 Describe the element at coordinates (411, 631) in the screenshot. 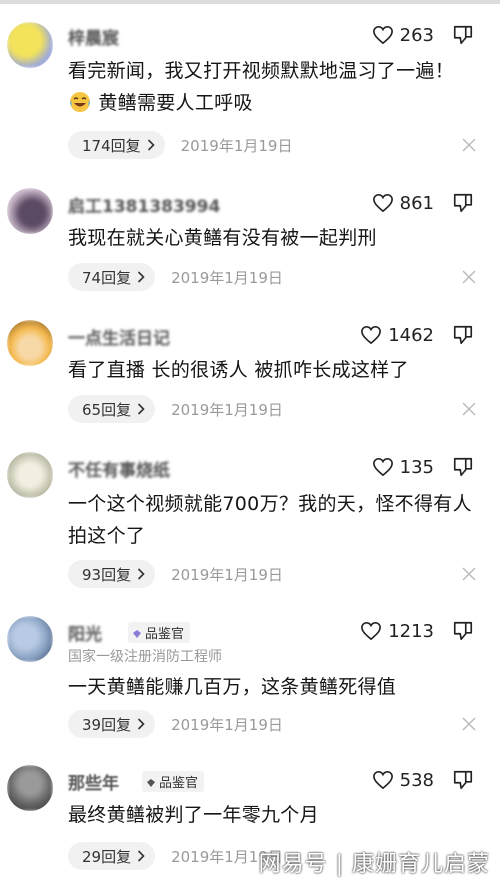

I see `like-count: 1213` at that location.